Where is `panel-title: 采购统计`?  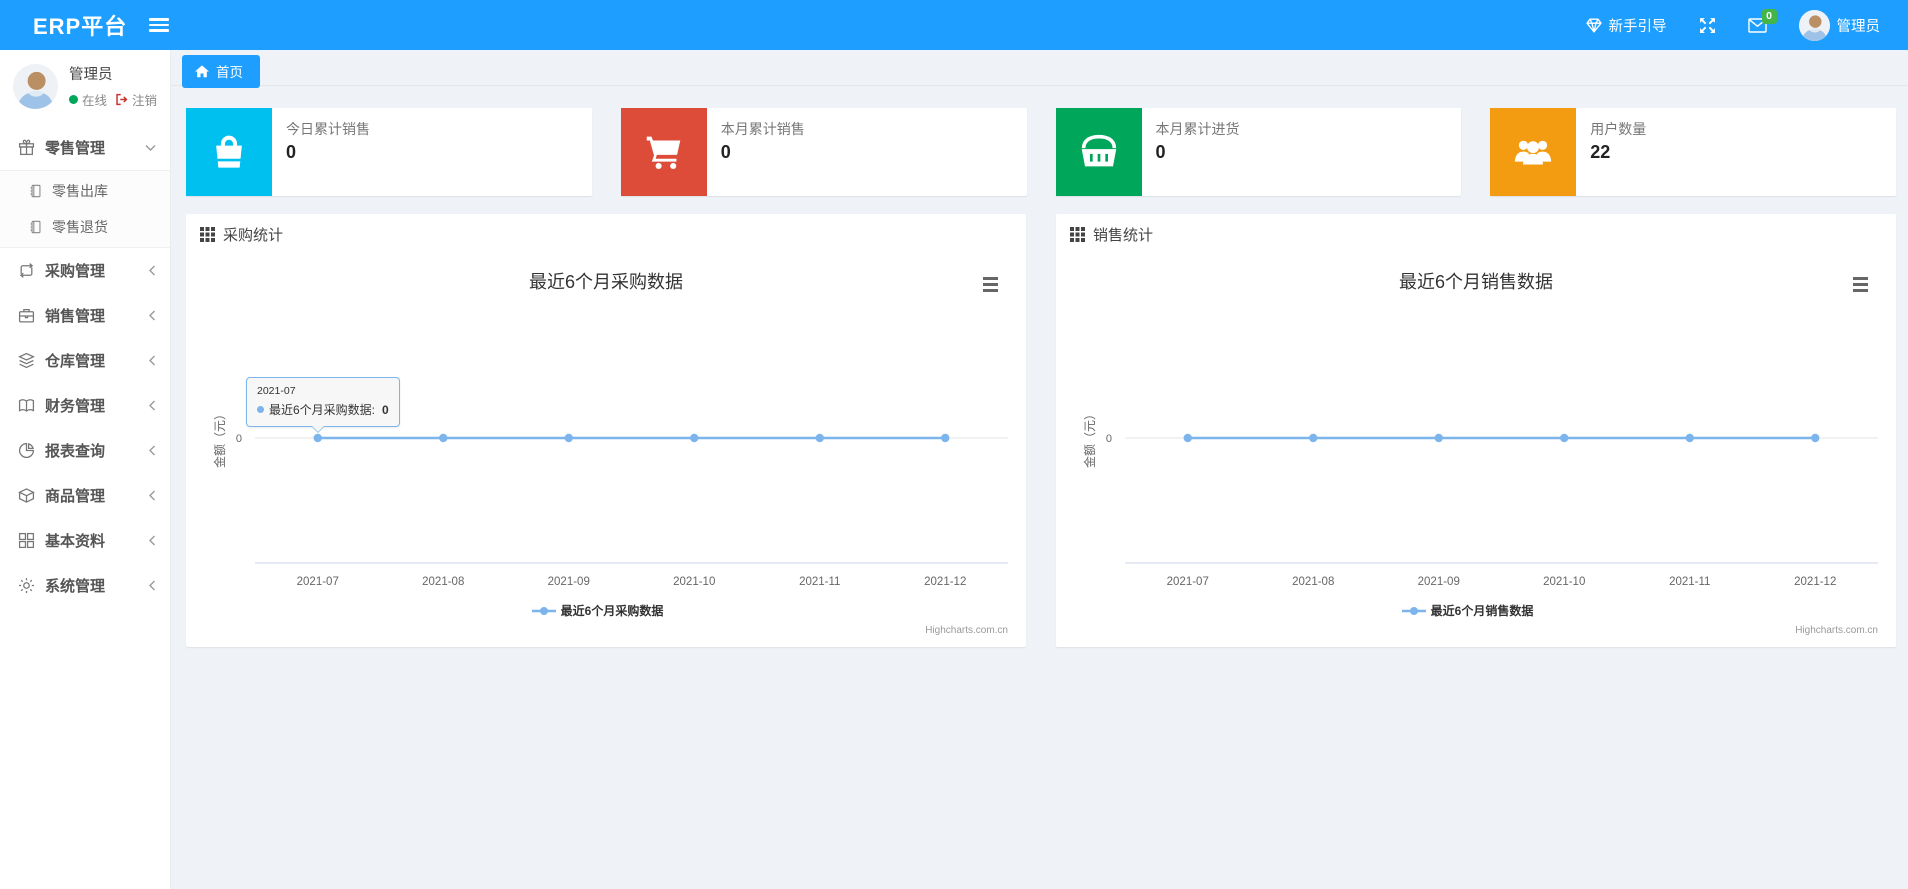 panel-title: 采购统计 is located at coordinates (253, 235).